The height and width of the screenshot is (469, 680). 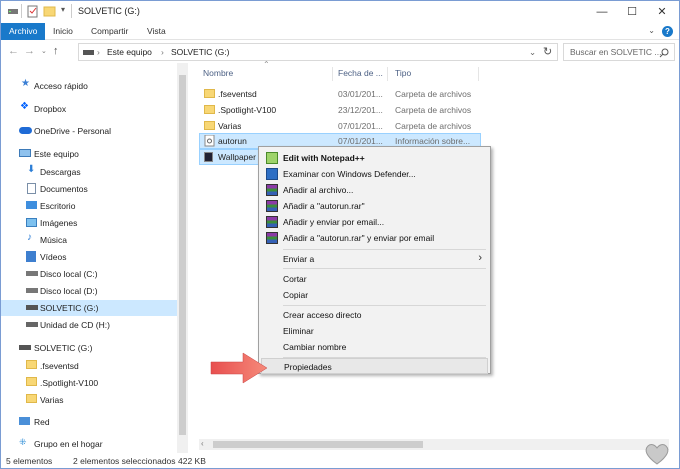 I want to click on close-button: ✕, so click(x=662, y=12).